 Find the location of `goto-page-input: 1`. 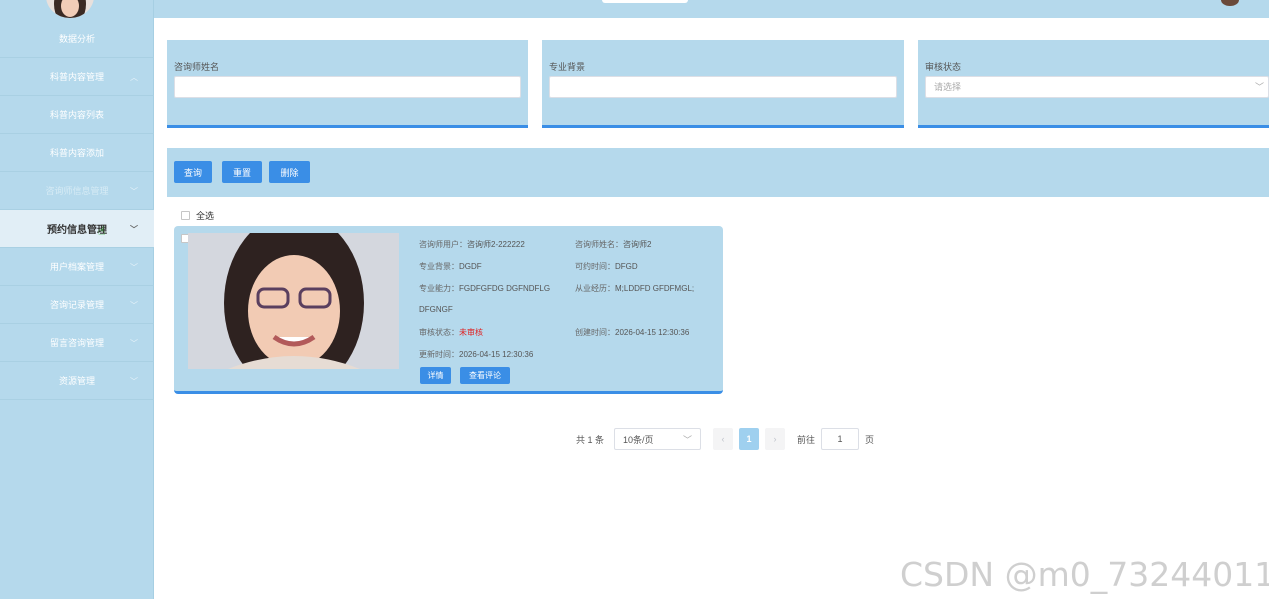

goto-page-input: 1 is located at coordinates (840, 439).